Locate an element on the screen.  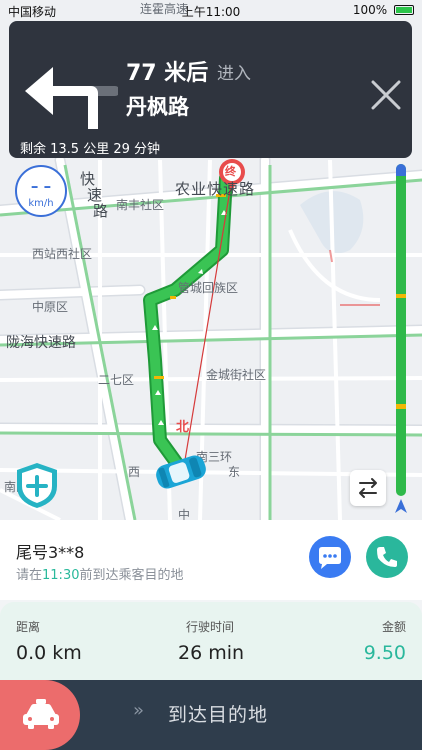
amount-value: 9.50 is located at coordinates (384, 653).